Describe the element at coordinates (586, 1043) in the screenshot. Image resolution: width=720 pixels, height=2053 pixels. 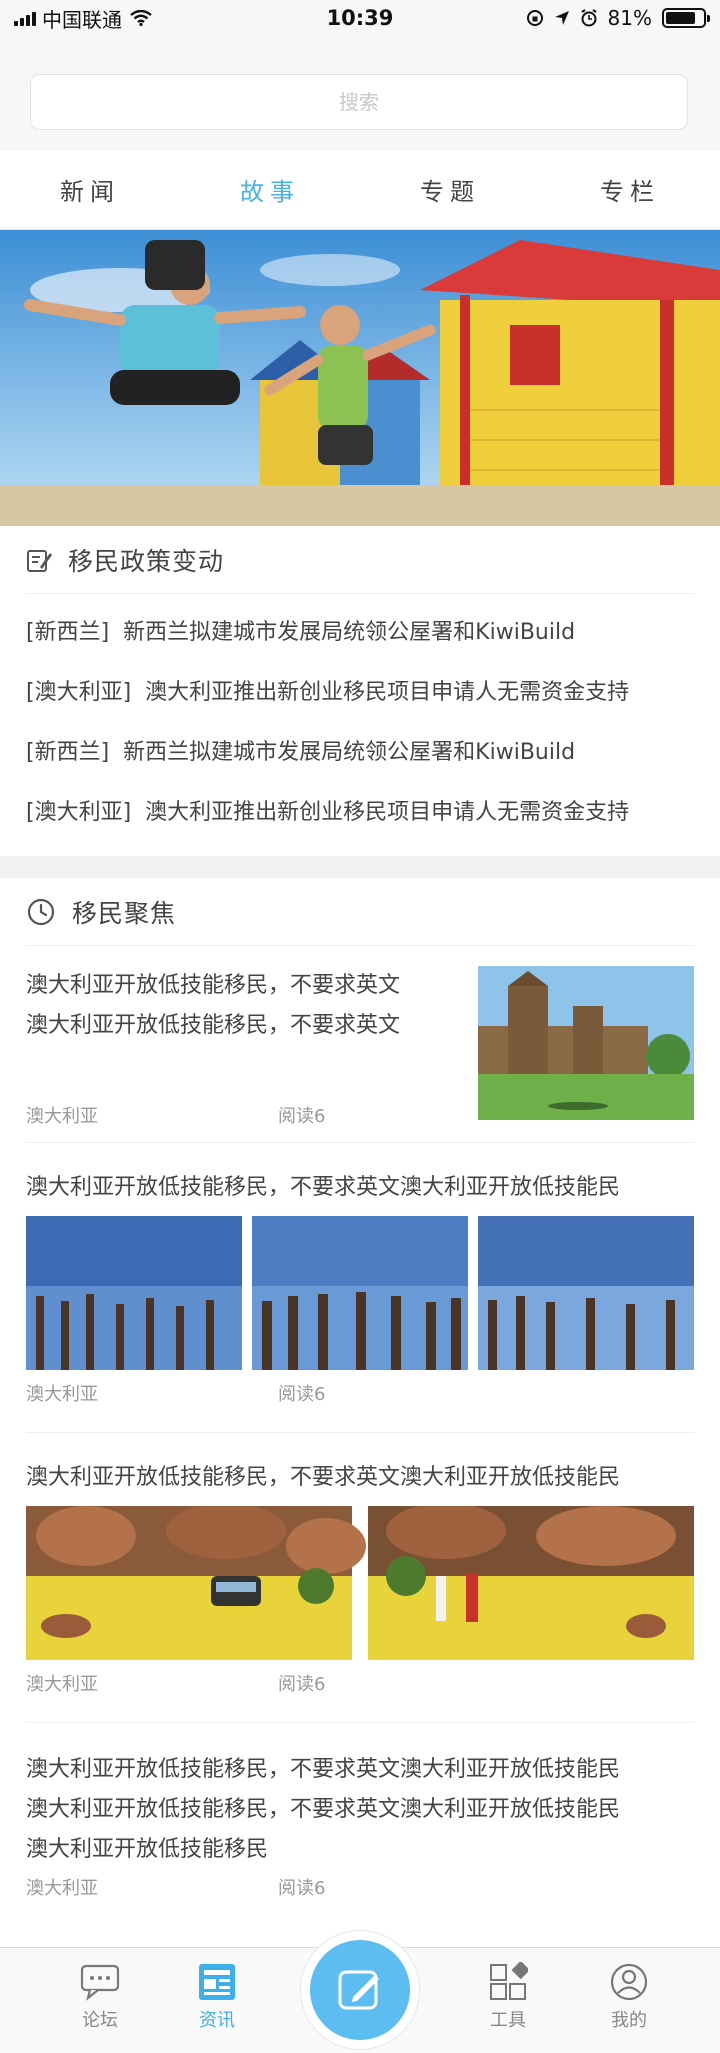
I see `news-thumbnail` at that location.